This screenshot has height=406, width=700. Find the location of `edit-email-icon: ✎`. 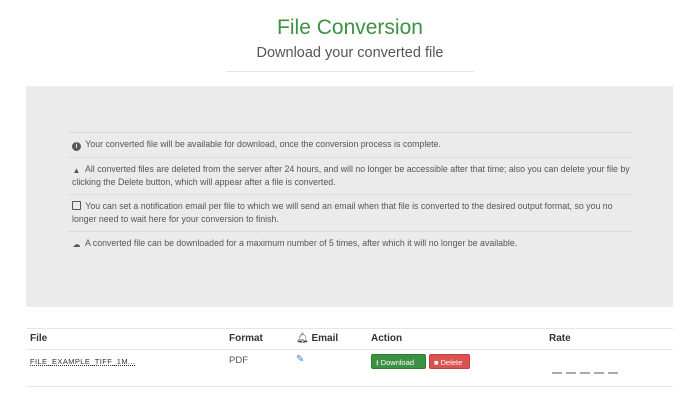

edit-email-icon: ✎ is located at coordinates (300, 359).